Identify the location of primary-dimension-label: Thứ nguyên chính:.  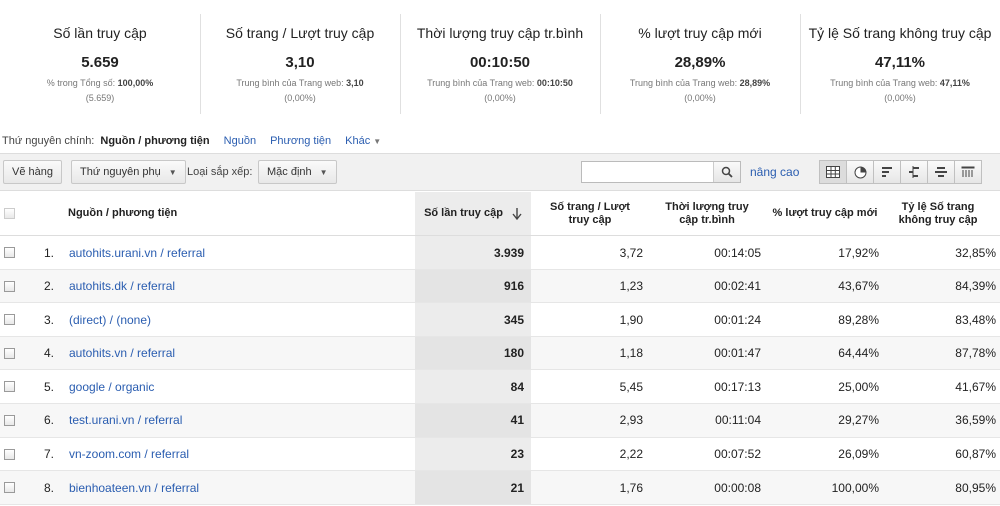
(48, 141).